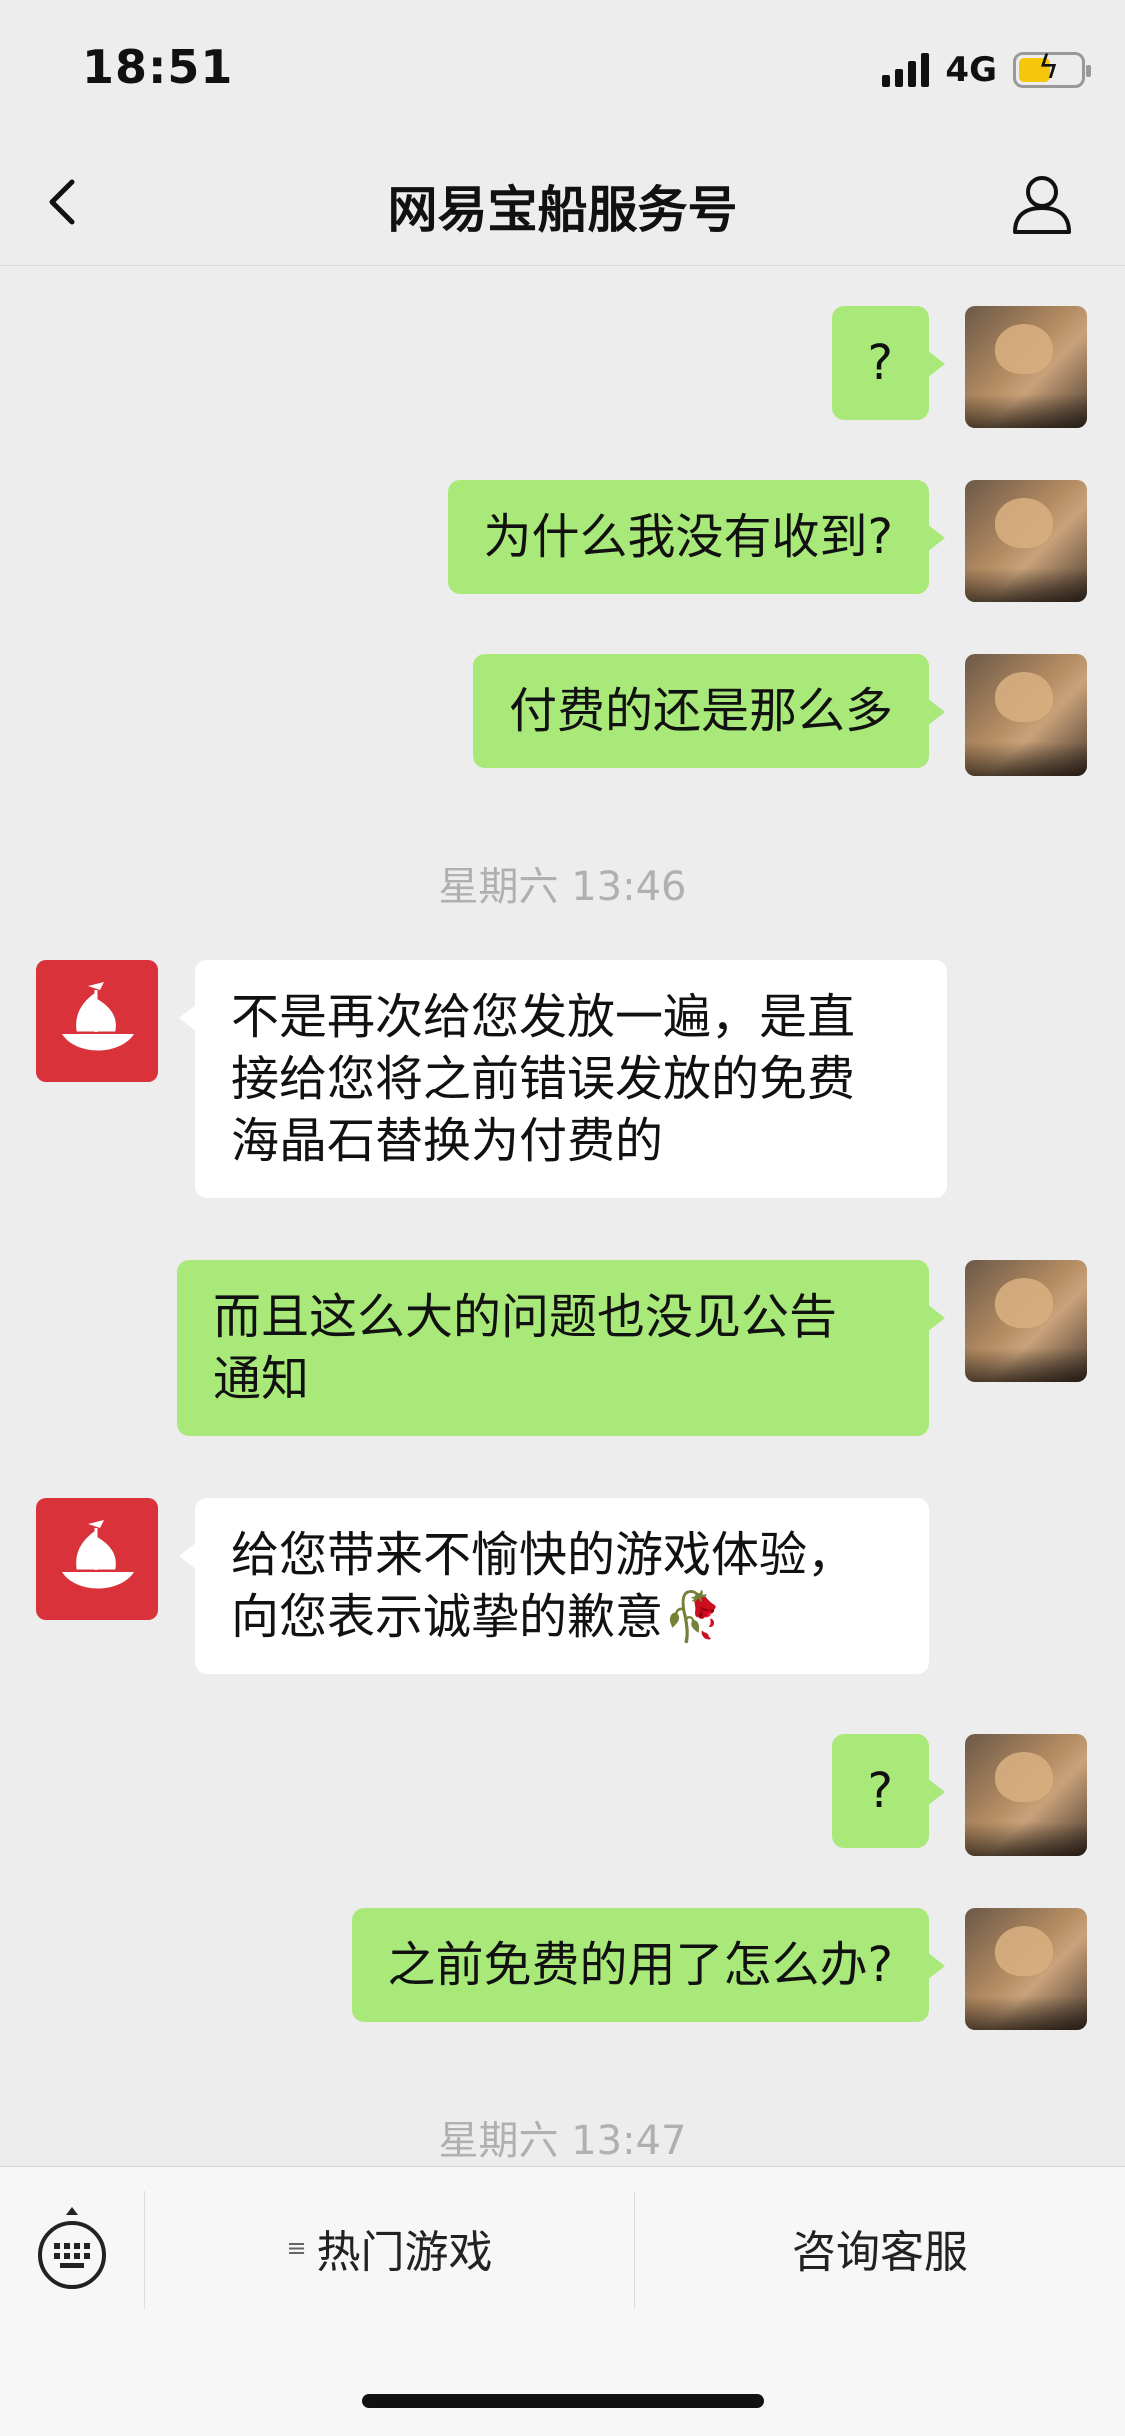 Image resolution: width=1125 pixels, height=2436 pixels. What do you see at coordinates (648, 1965) in the screenshot?
I see `my-message-bubble: 之前免费的用了怎么办?` at bounding box center [648, 1965].